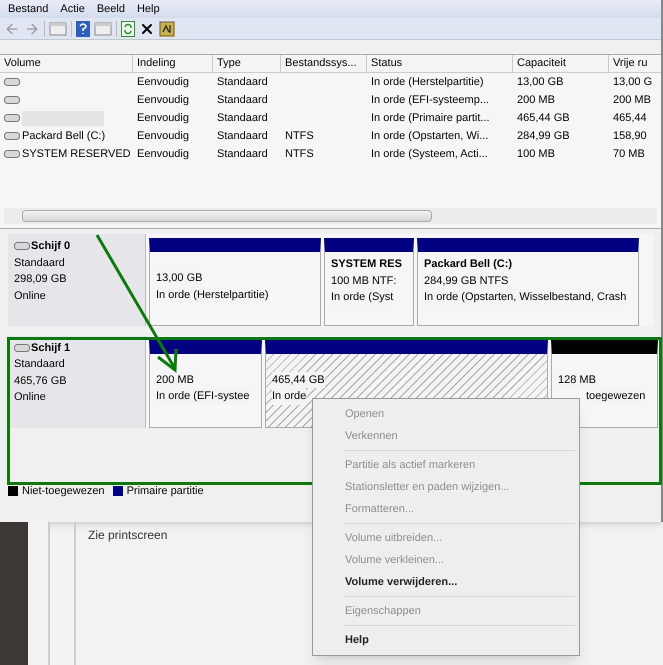 The image size is (663, 665). I want to click on partition-block: 13,00 GB In orde (Herstelpartitie), so click(235, 282).